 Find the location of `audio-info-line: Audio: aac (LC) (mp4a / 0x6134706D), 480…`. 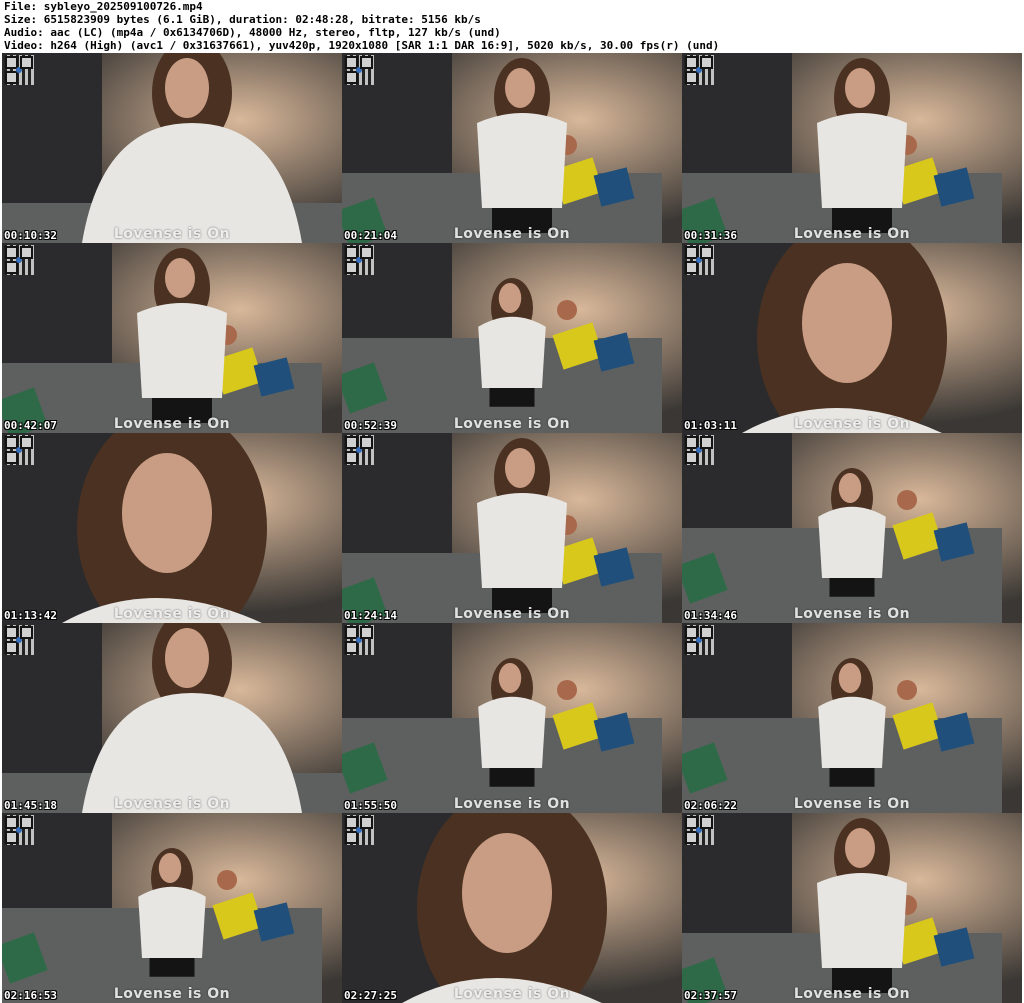

audio-info-line: Audio: aac (LC) (mp4a / 0x6134706D), 480… is located at coordinates (252, 32).